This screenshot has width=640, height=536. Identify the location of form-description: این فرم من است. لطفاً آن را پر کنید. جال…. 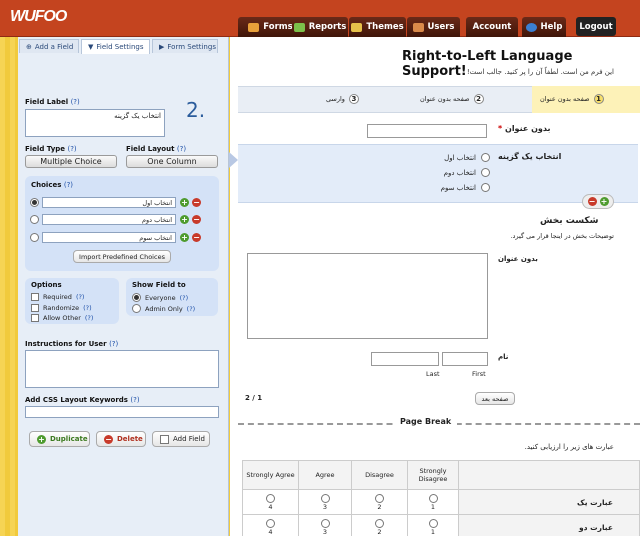
(540, 72).